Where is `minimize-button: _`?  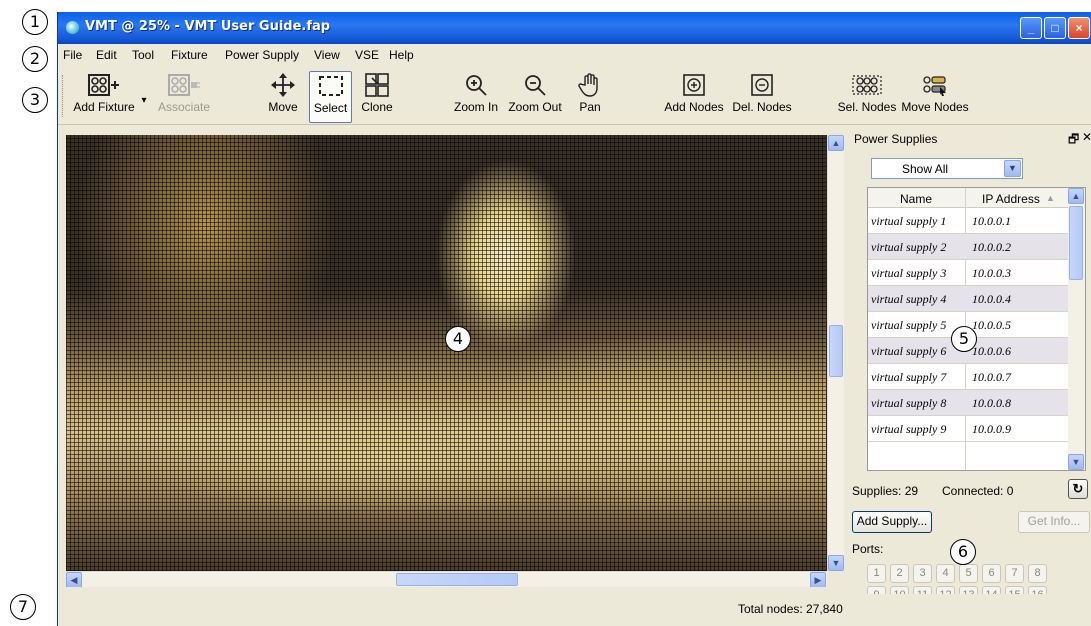 minimize-button: _ is located at coordinates (1031, 28).